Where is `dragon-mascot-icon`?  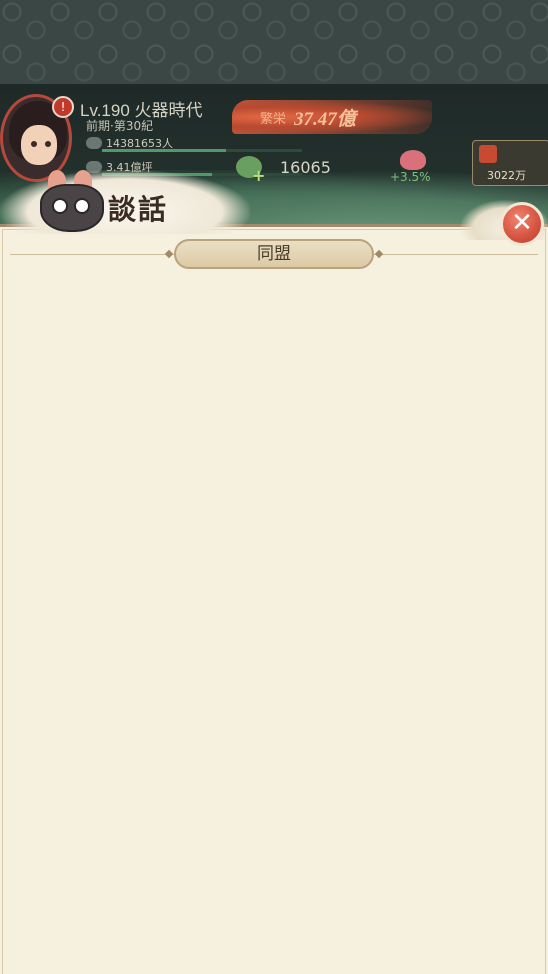 dragon-mascot-icon is located at coordinates (70, 201).